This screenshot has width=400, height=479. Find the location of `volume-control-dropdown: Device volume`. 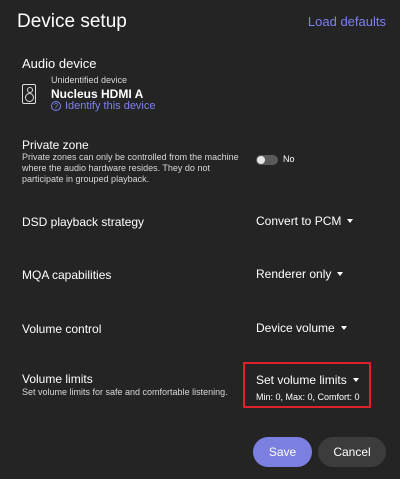

volume-control-dropdown: Device volume is located at coordinates (301, 328).